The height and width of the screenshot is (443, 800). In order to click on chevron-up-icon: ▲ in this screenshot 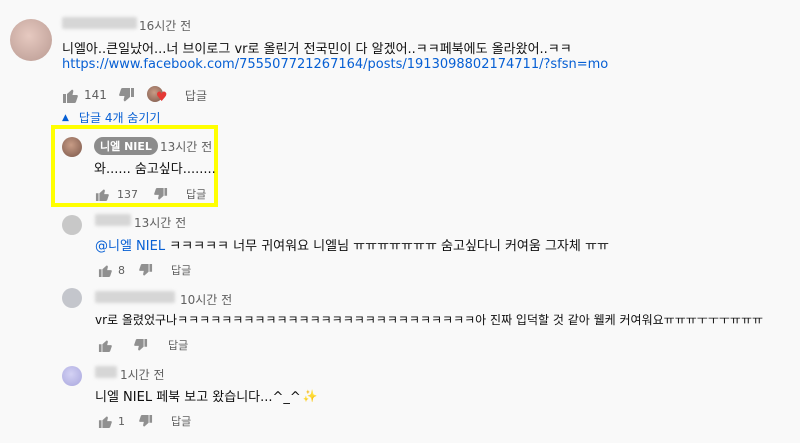, I will do `click(65, 117)`.